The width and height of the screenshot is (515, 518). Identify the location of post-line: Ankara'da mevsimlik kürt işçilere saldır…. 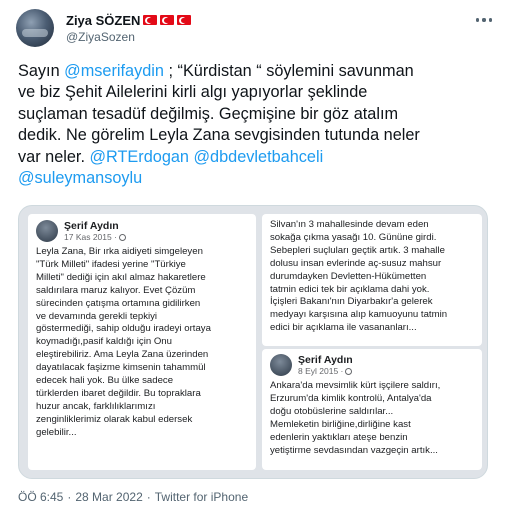
(355, 385).